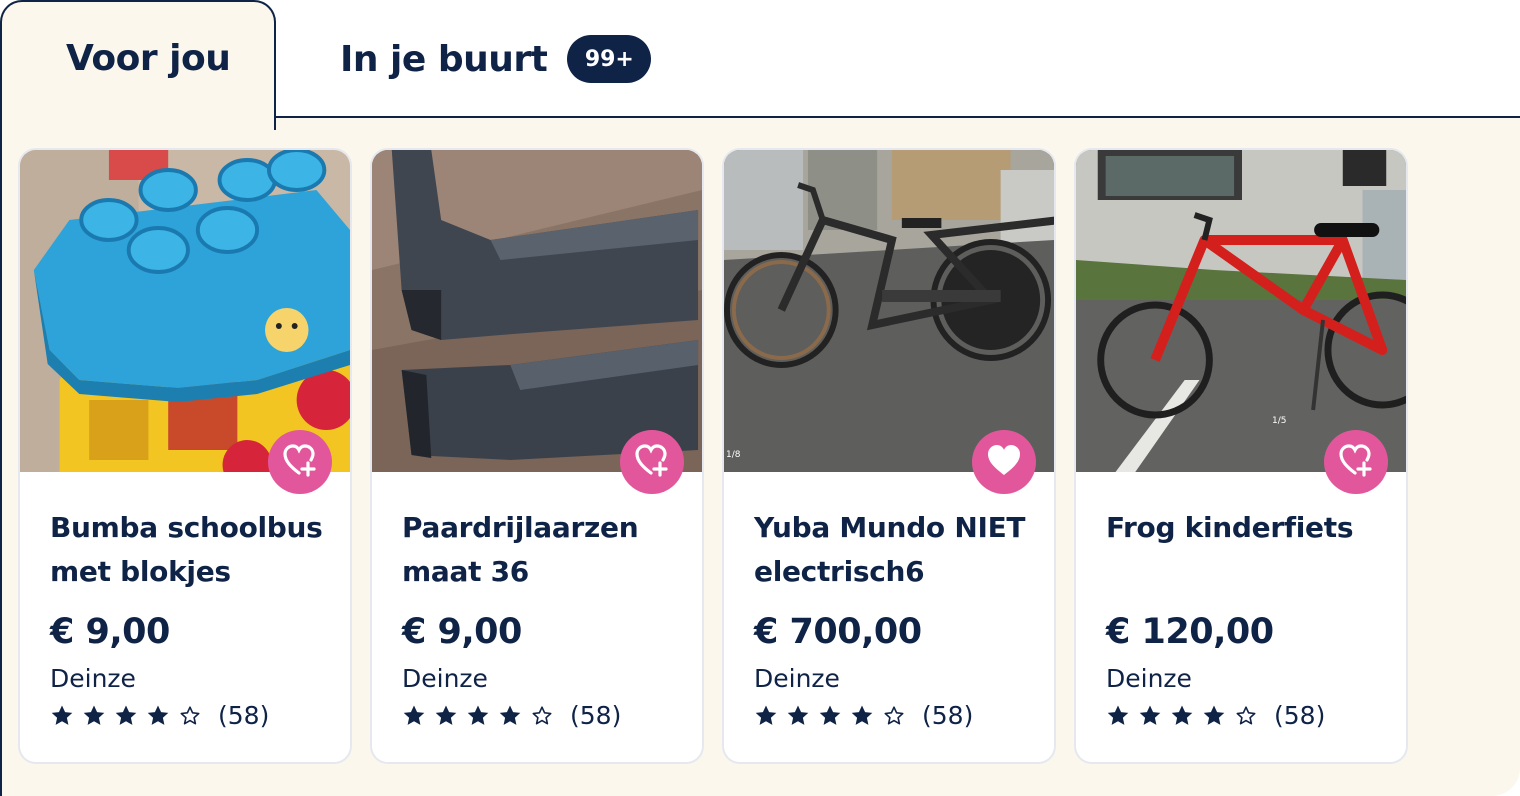 The image size is (1520, 796). I want to click on tab-label: In je buurt, so click(444, 59).